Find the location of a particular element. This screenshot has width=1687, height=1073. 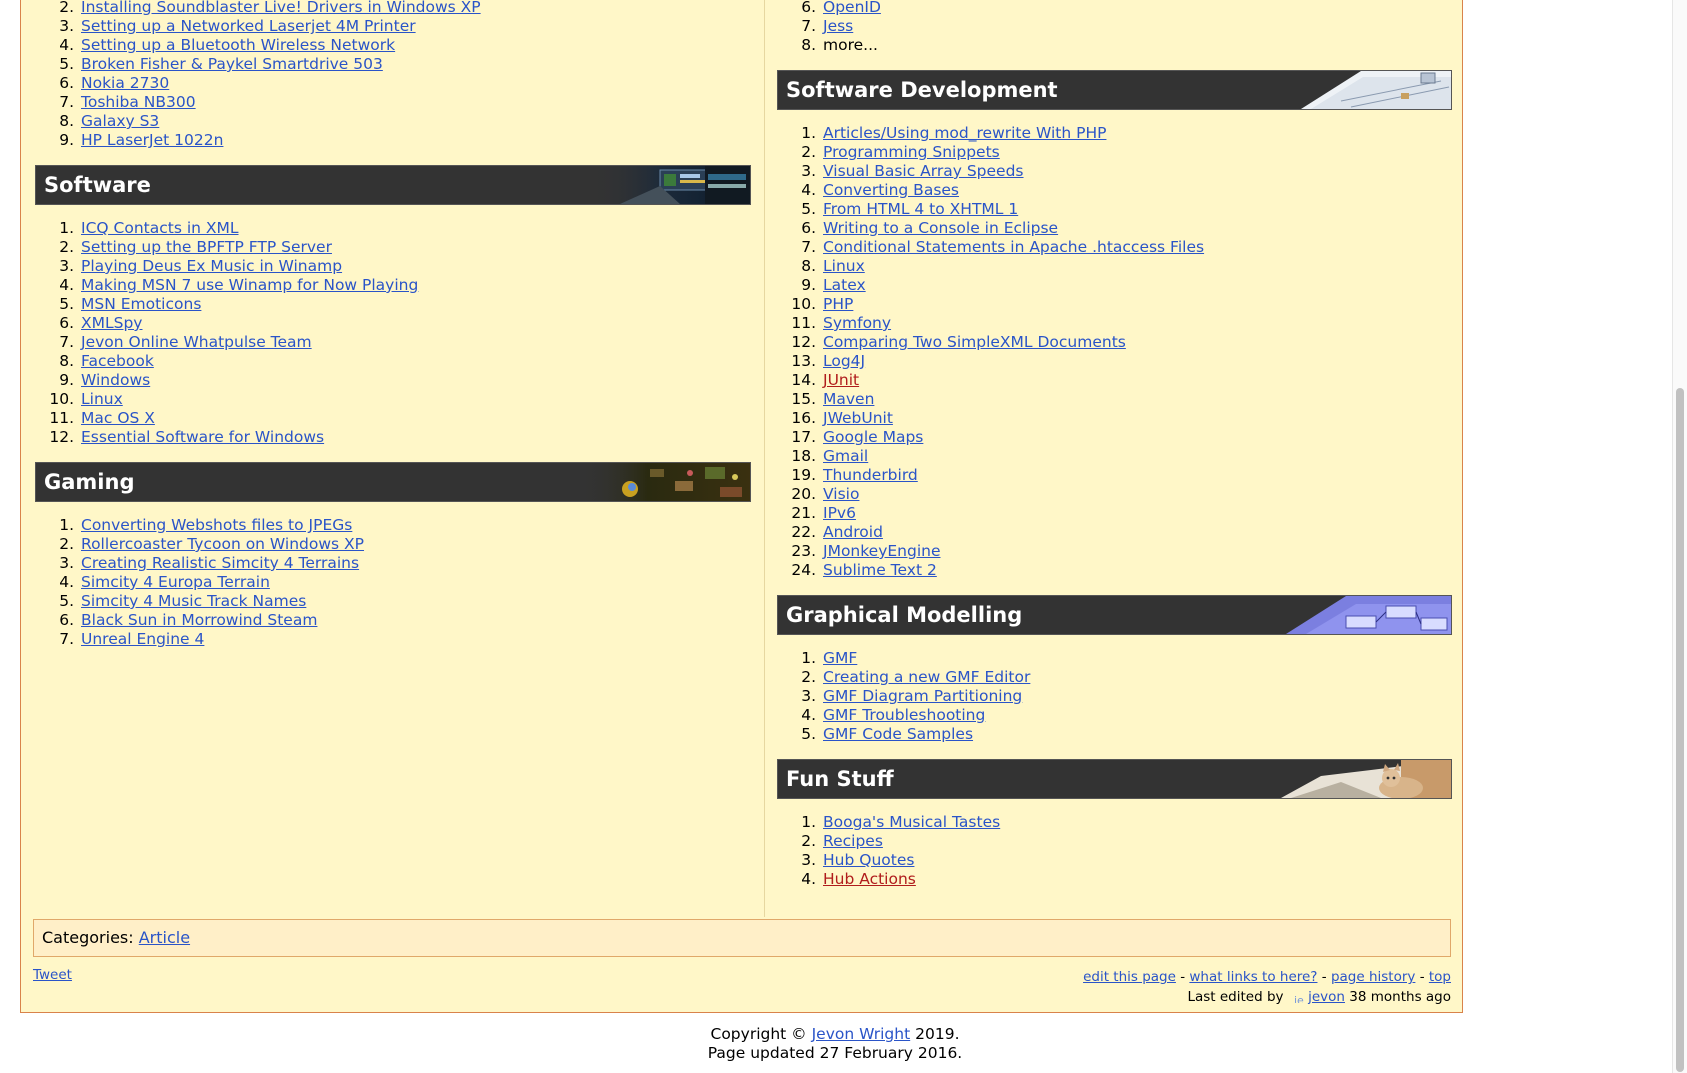

article-link: GMF is located at coordinates (840, 658).